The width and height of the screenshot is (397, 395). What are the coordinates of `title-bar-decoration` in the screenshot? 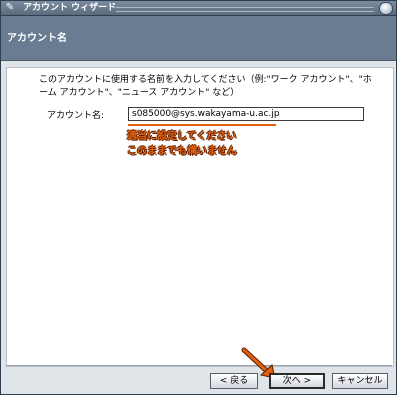 It's located at (245, 9).